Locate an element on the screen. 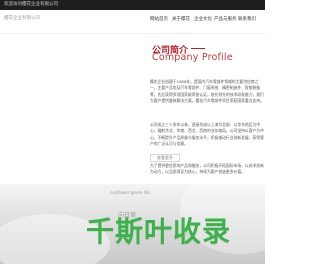 Image resolution: width=320 pixels, height=264 pixels. title-divider is located at coordinates (198, 48).